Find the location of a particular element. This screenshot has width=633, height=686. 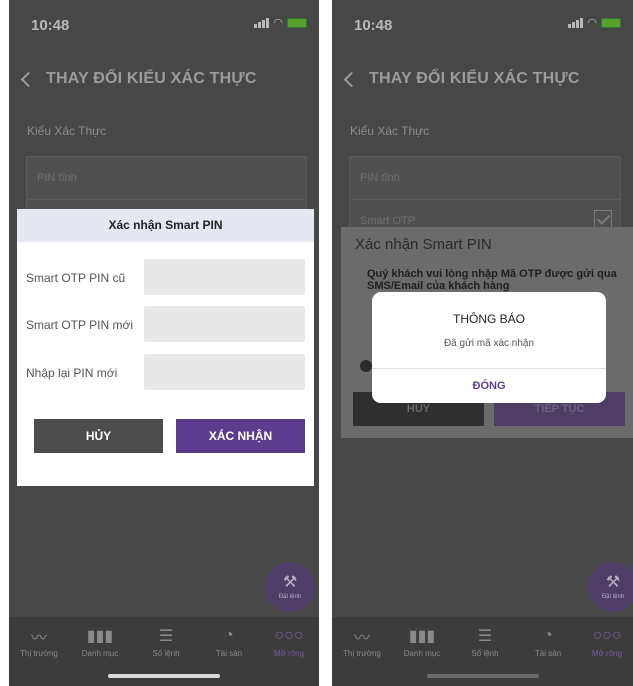

notification-message: Đã gửi mã xác nhận is located at coordinates (489, 343).